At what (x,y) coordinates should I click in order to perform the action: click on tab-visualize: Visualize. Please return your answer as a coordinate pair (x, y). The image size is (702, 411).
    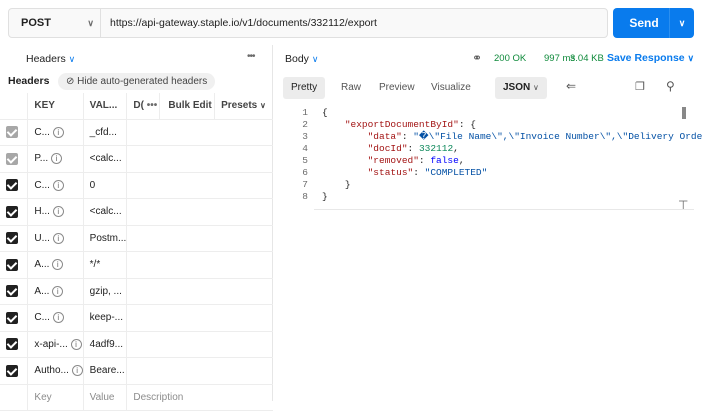
    Looking at the image, I should click on (451, 88).